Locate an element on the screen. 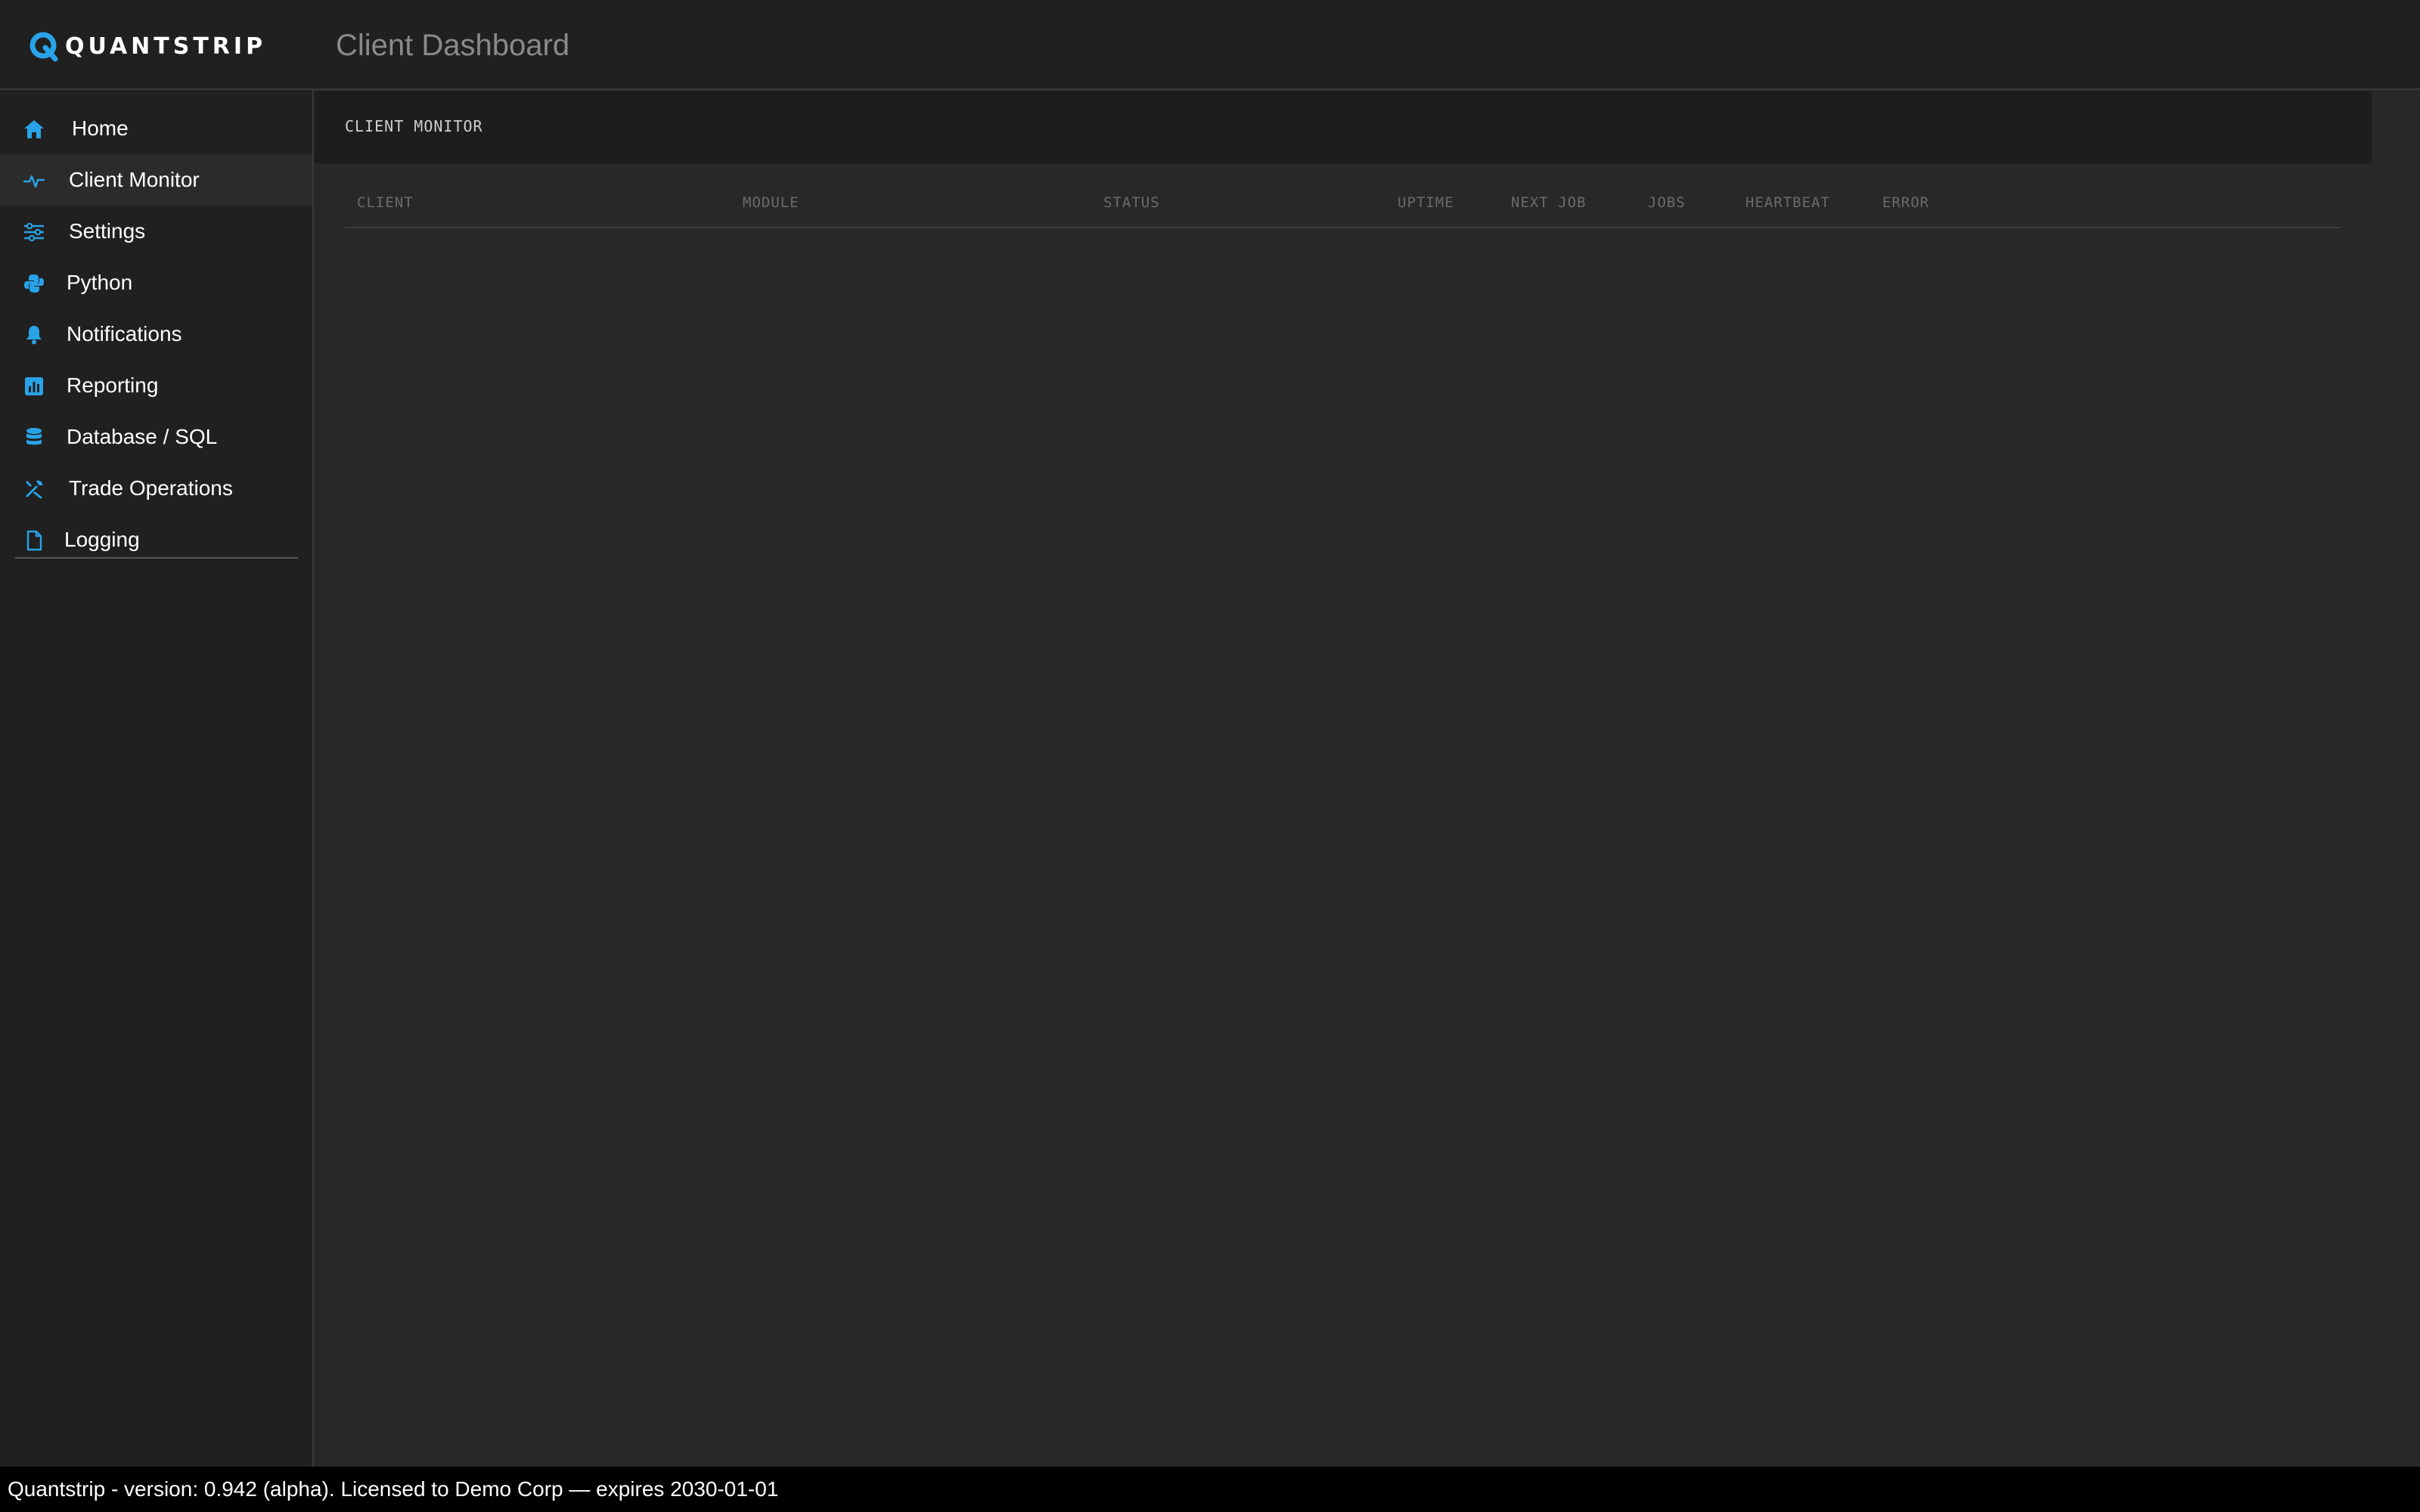  column-header-heartbeat: HEARTBEAT is located at coordinates (1787, 203).